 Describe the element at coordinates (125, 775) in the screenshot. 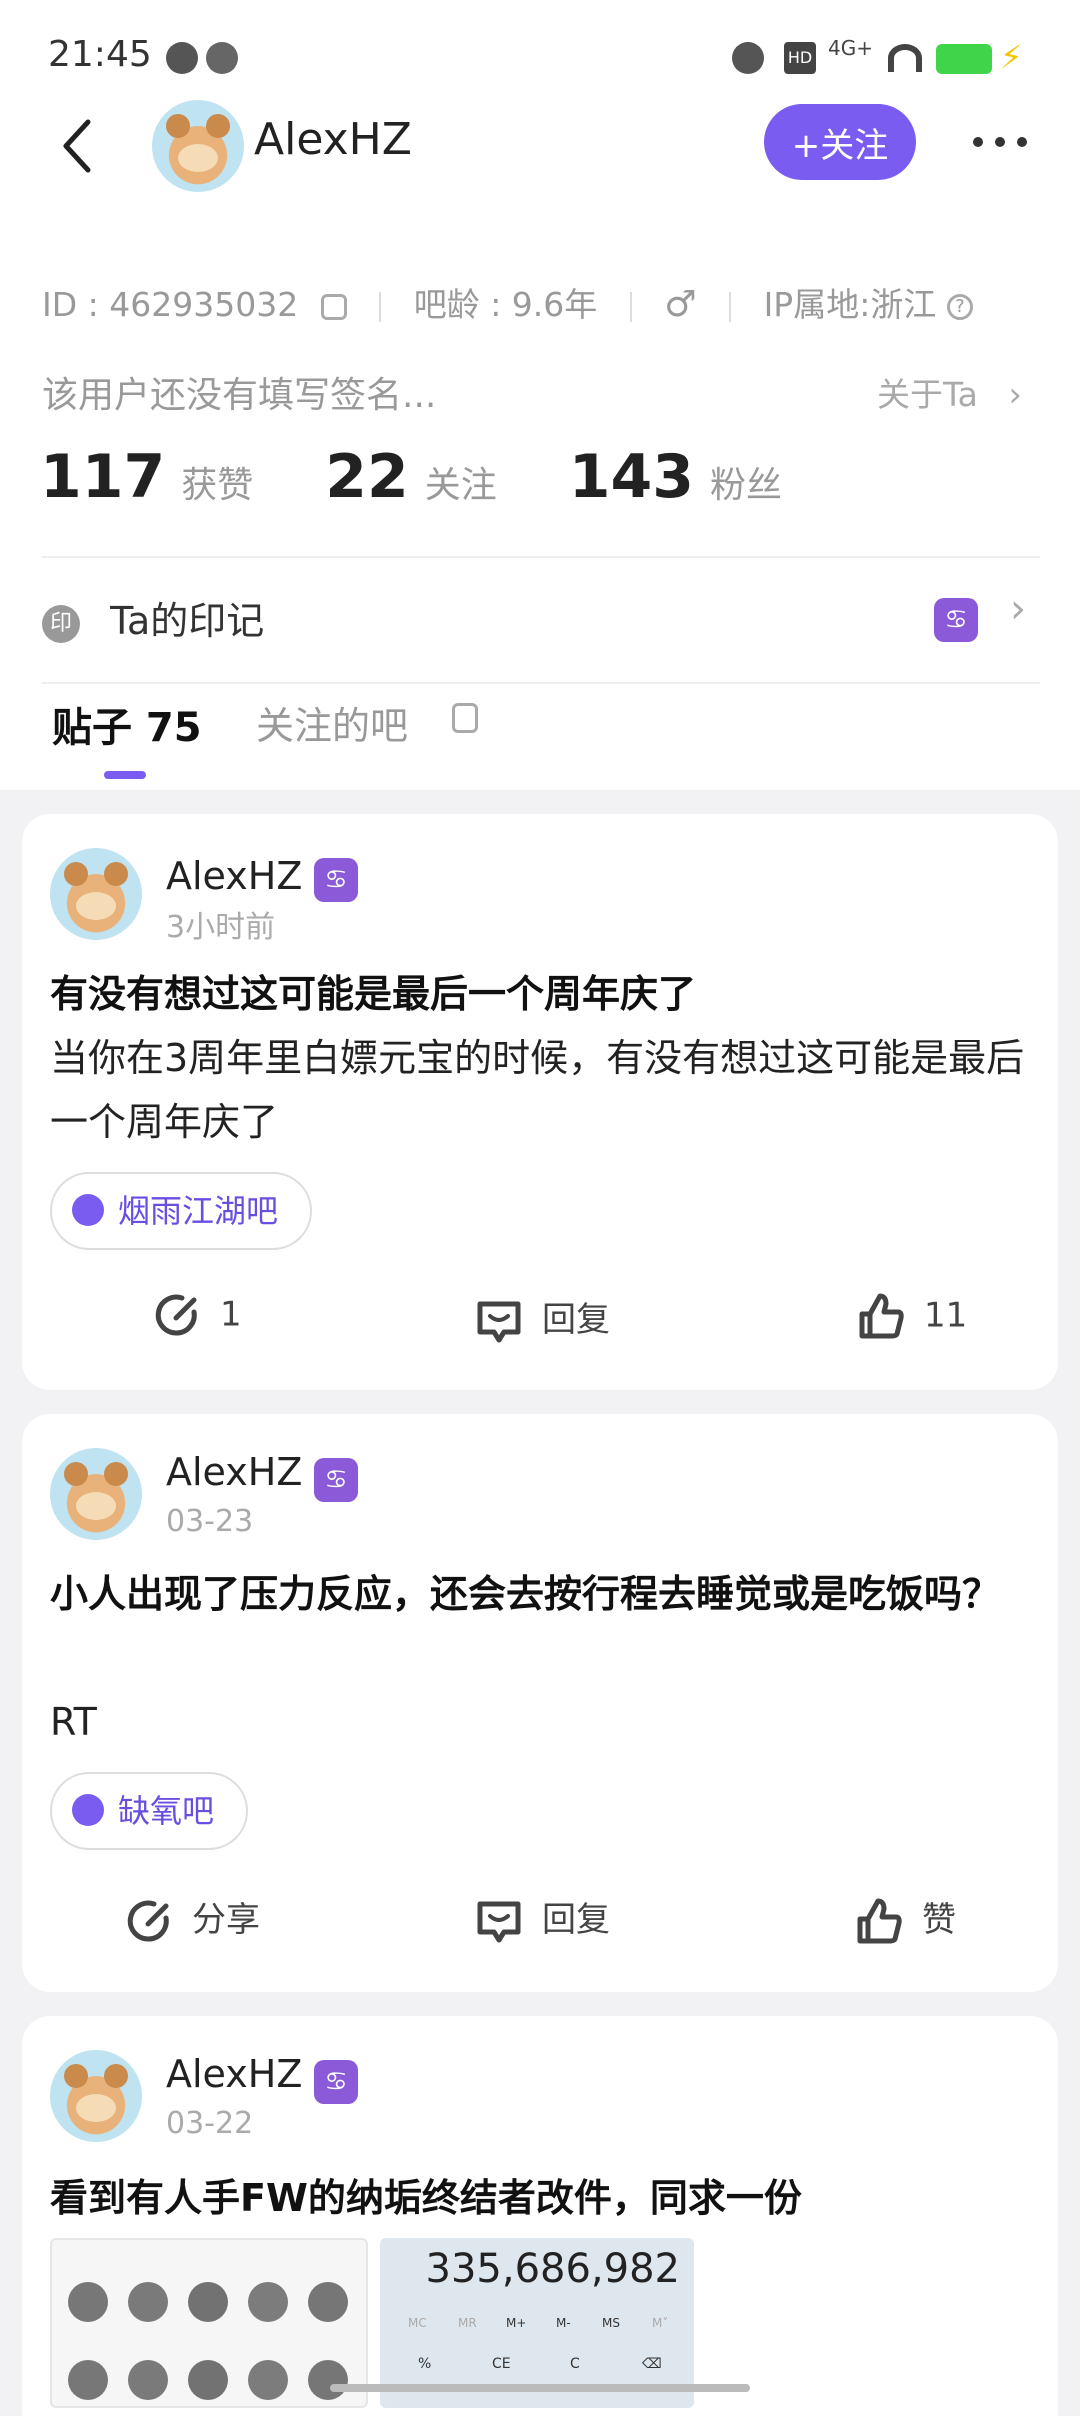

I see `tab-indicator` at that location.